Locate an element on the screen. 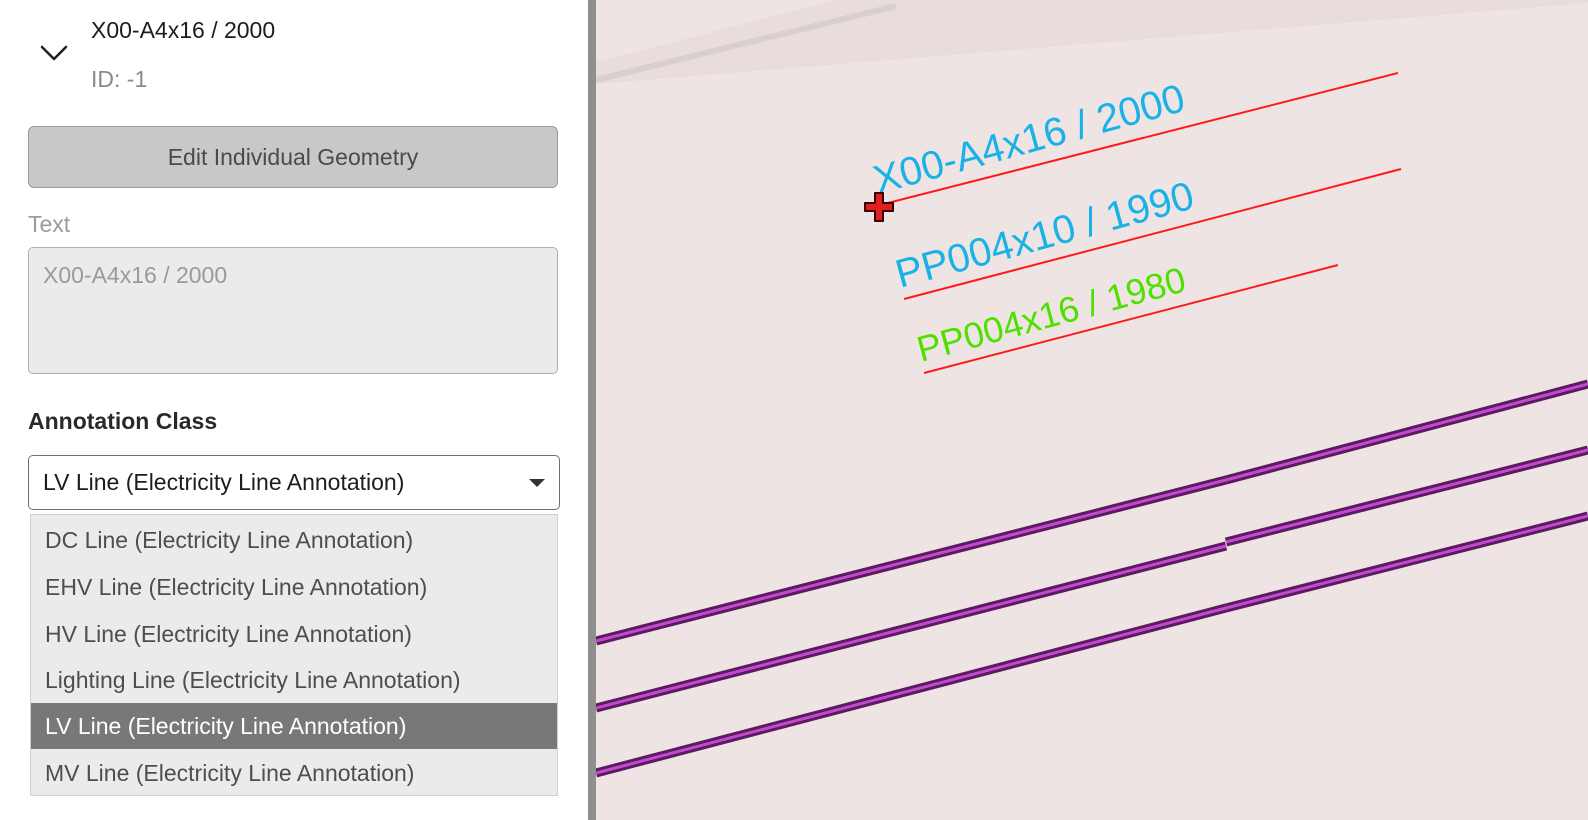  feature-title: X00-A4x16 / 2000 is located at coordinates (183, 30).